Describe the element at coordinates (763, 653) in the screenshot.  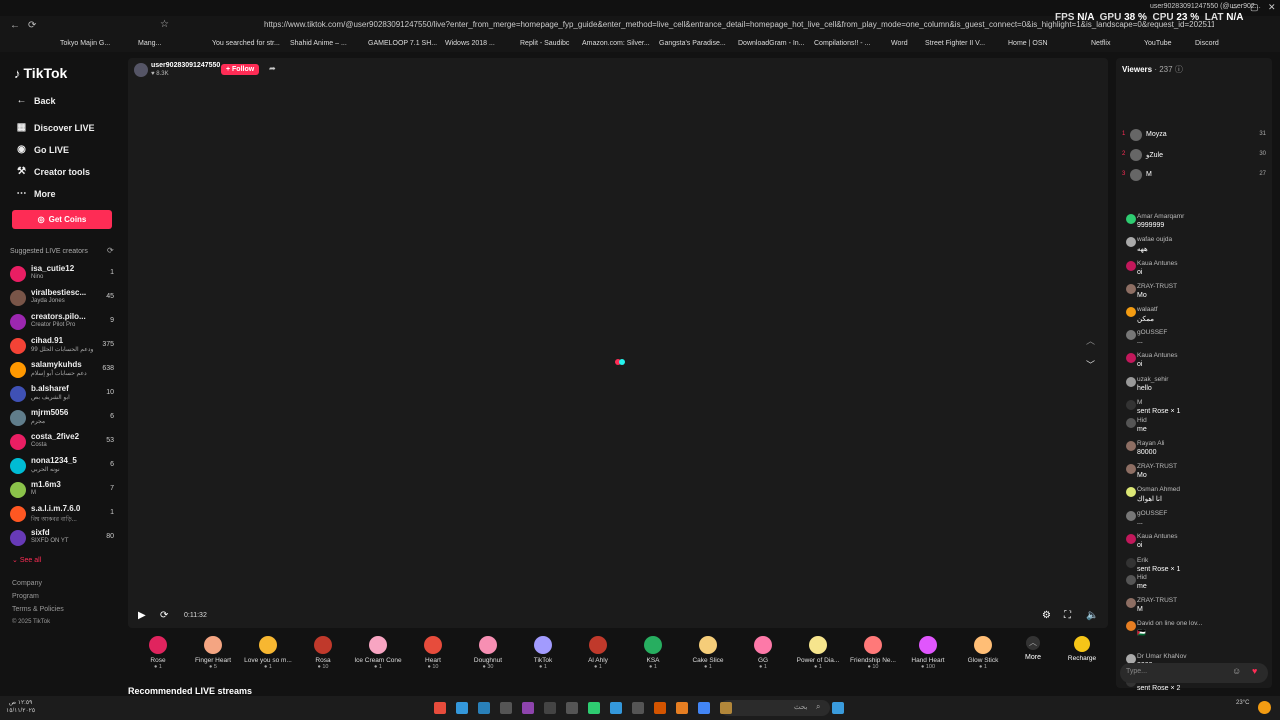
I see `gift-item: GG ● 1` at that location.